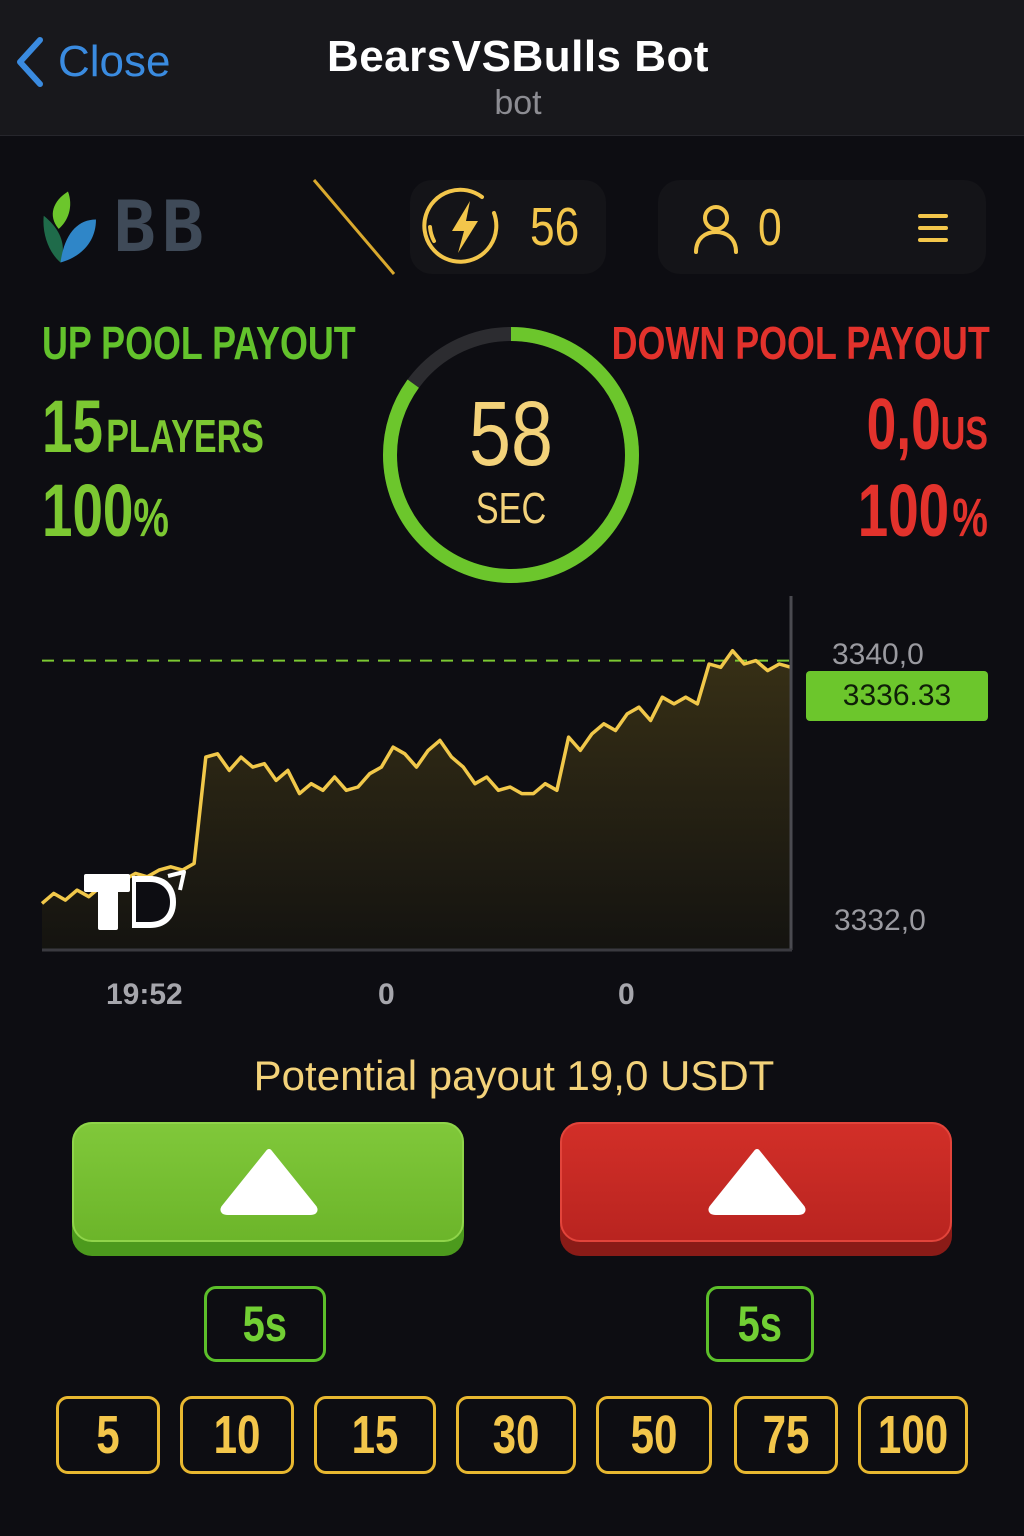 Image resolution: width=1024 pixels, height=1536 pixels. I want to click on down-pool-amount: 0,0US, so click(927, 425).